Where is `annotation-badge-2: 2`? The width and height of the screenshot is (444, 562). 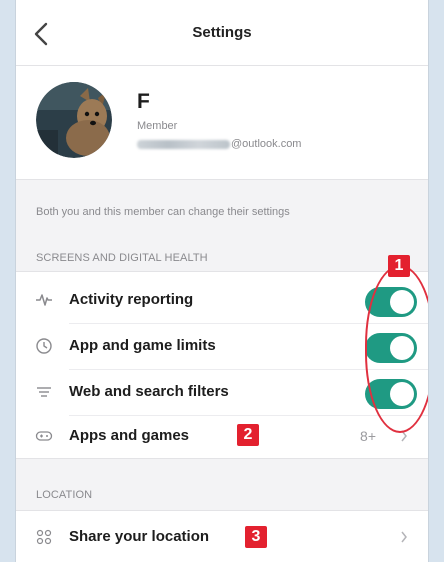
annotation-badge-2: 2 is located at coordinates (248, 435).